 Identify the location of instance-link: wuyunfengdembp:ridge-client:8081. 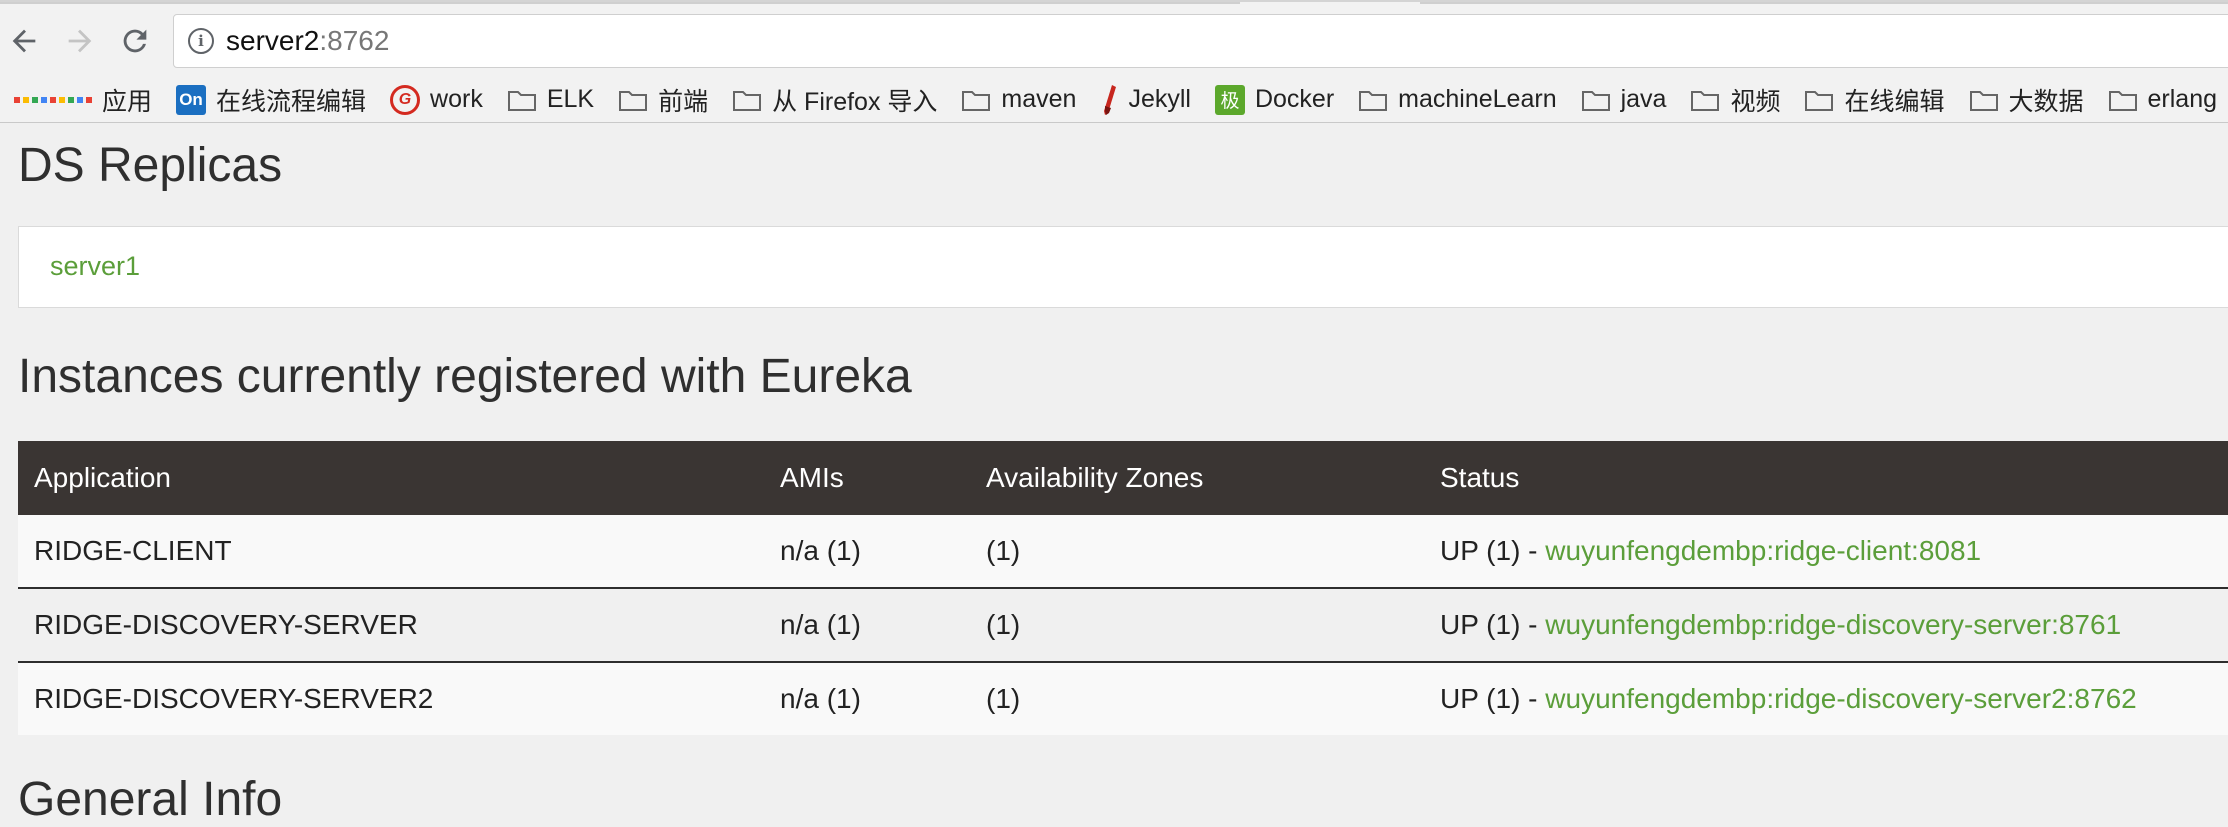
(1763, 550).